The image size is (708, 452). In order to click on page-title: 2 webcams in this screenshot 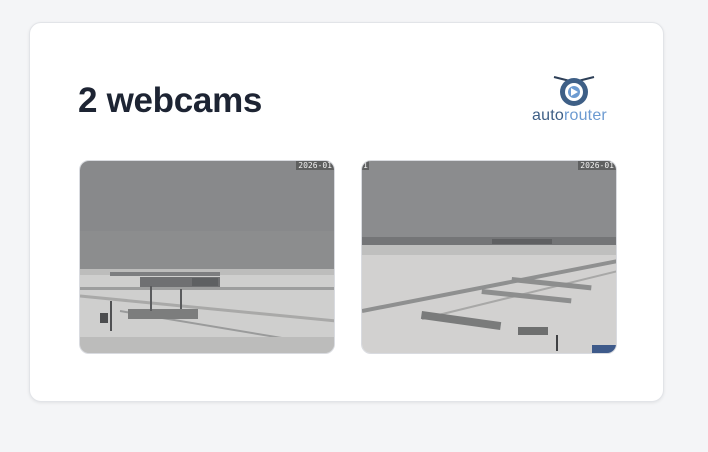, I will do `click(170, 100)`.